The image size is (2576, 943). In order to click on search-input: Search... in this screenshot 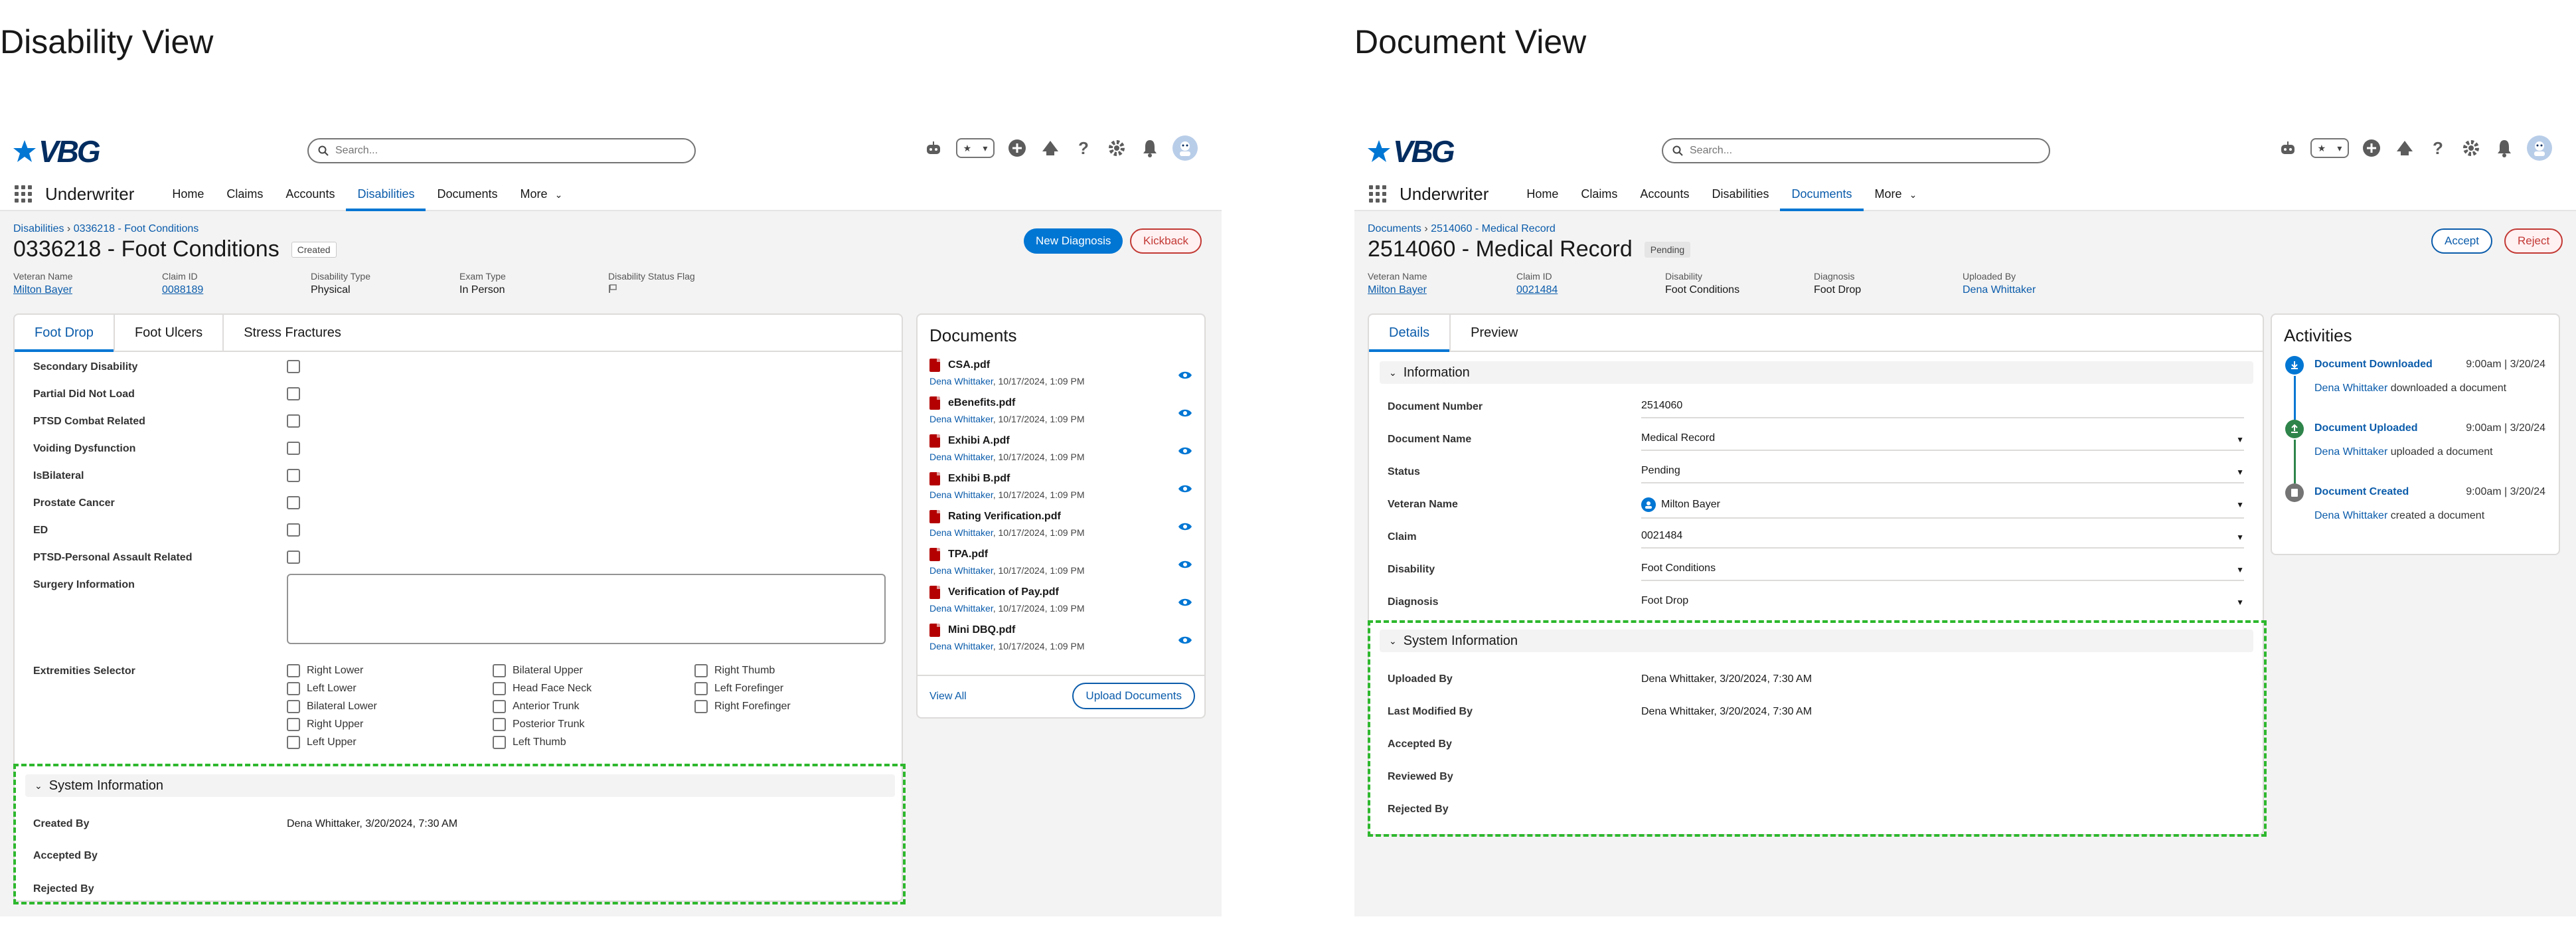, I will do `click(501, 150)`.